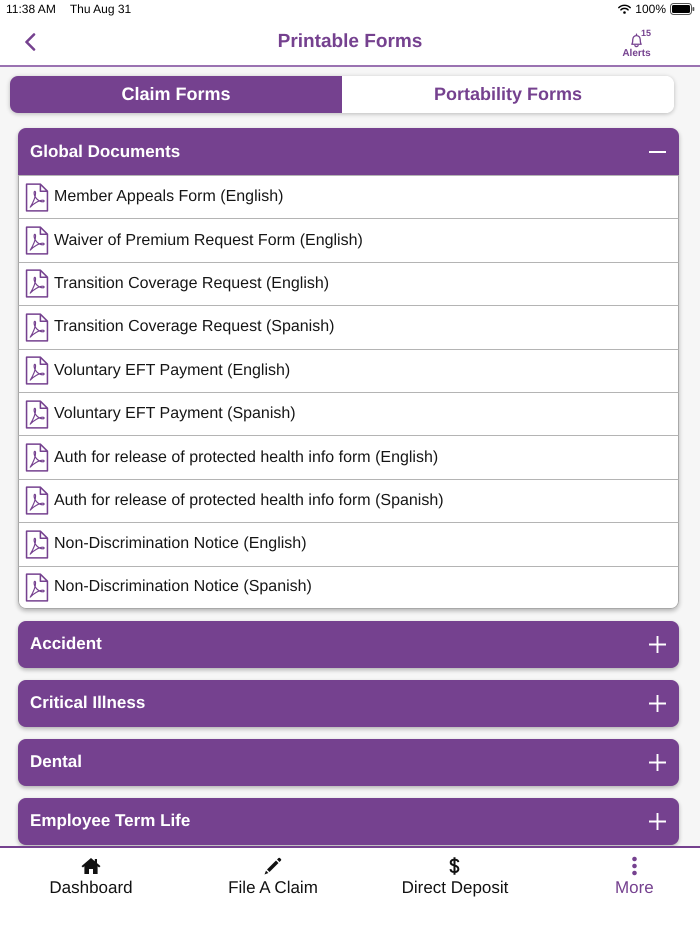  Describe the element at coordinates (101, 9) in the screenshot. I see `status-date: Thu Aug 31` at that location.